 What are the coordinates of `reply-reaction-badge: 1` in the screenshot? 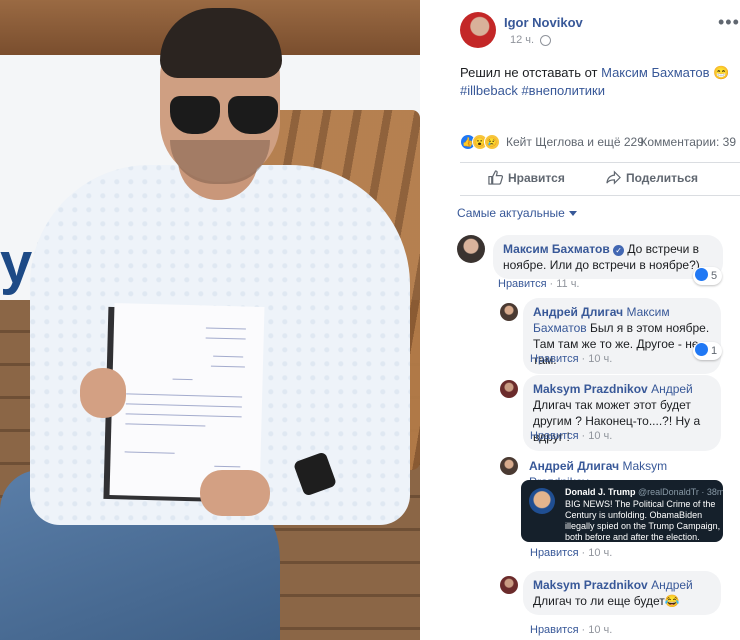 It's located at (708, 351).